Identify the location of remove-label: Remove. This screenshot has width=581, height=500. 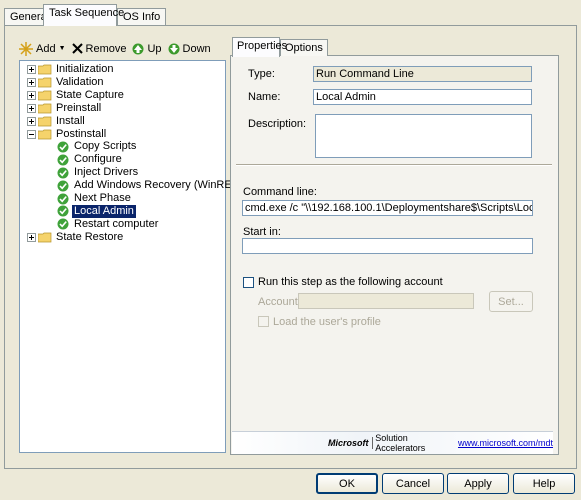
(106, 48).